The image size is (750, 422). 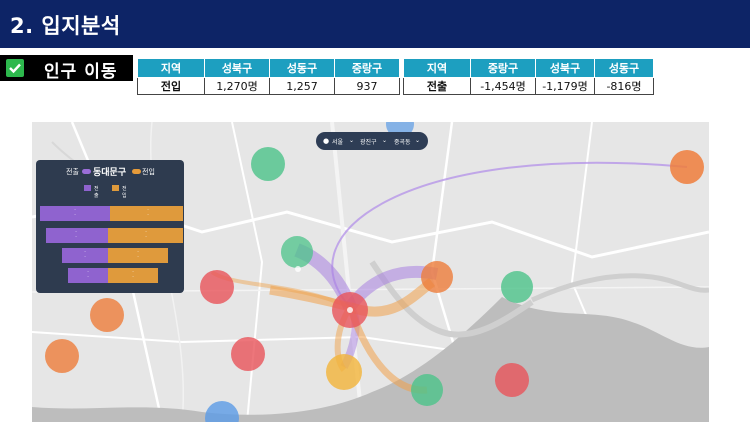 I want to click on control-dong: 중곡동, so click(x=402, y=141).